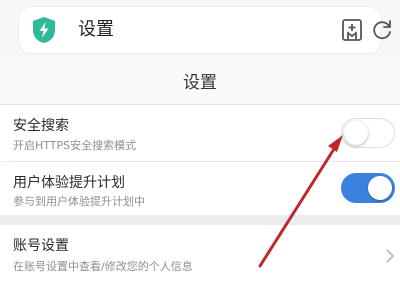  I want to click on safe-search-toggle, so click(368, 133).